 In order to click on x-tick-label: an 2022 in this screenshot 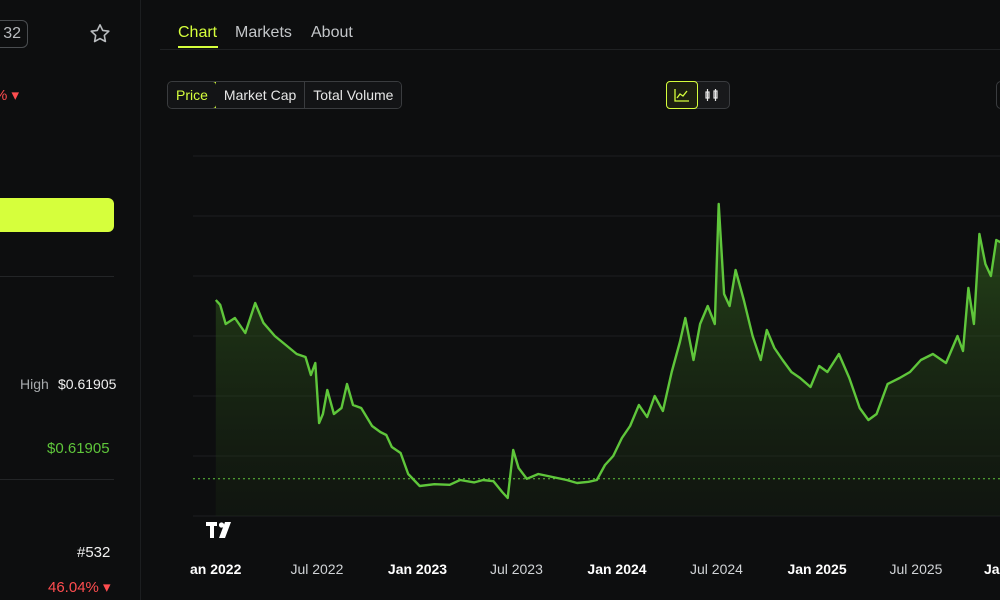, I will do `click(216, 569)`.